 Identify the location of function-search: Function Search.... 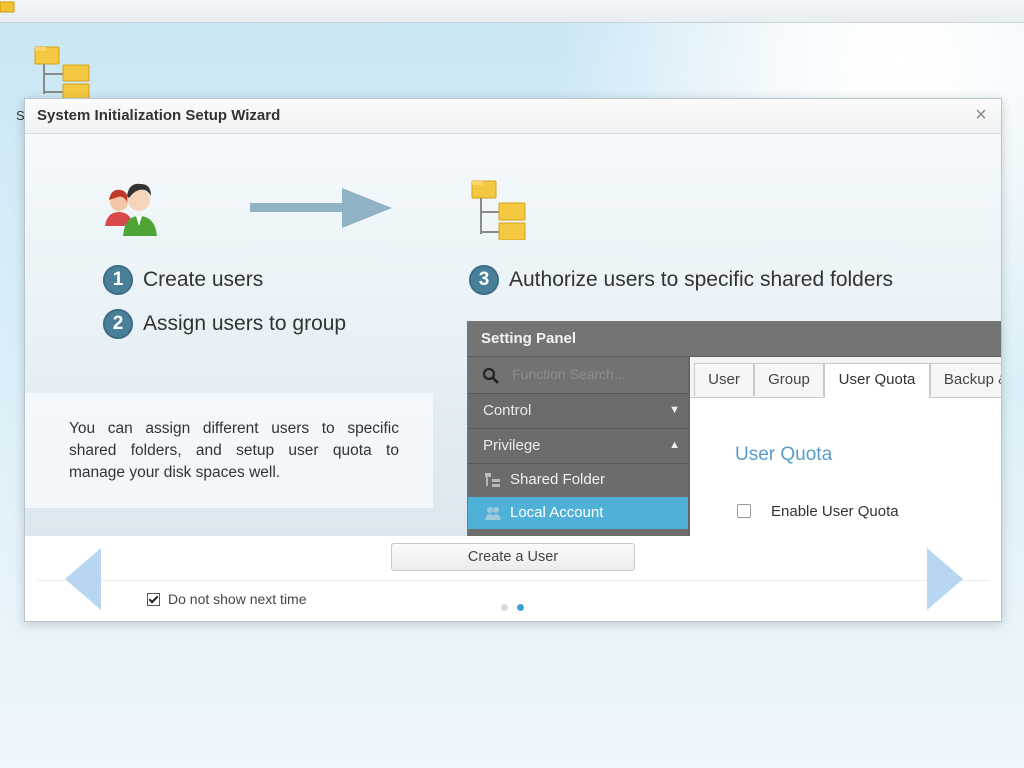
(578, 375).